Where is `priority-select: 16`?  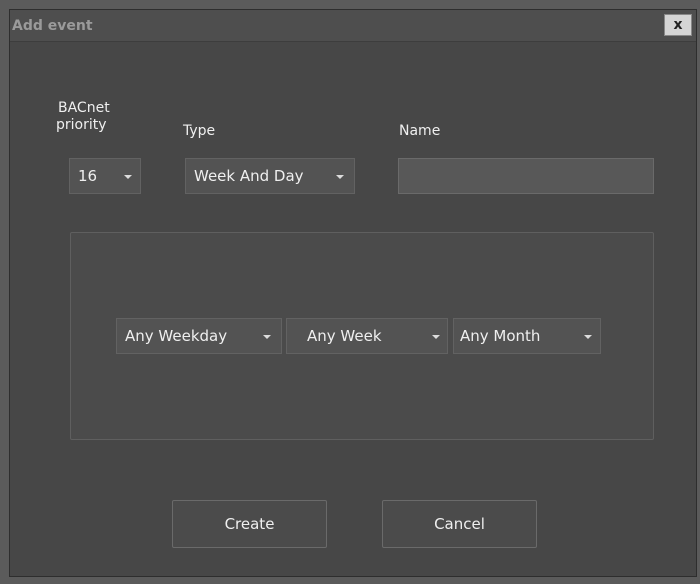
priority-select: 16 is located at coordinates (105, 176).